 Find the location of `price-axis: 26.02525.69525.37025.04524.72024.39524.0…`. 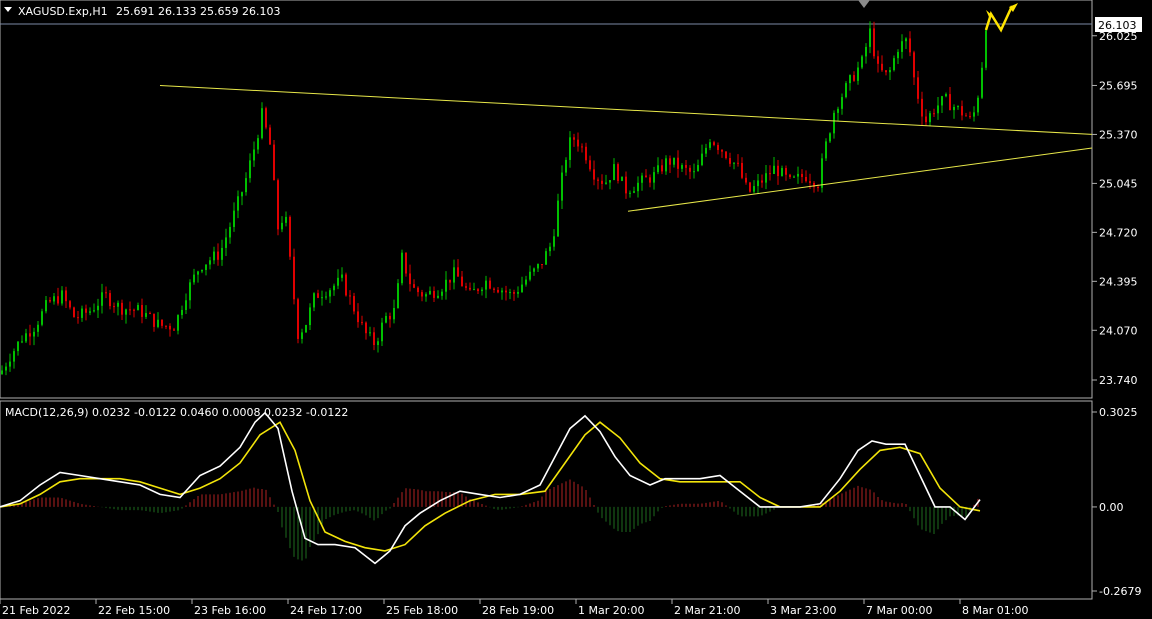

price-axis: 26.02525.69525.37025.04524.72024.39524.0… is located at coordinates (1115, 208).